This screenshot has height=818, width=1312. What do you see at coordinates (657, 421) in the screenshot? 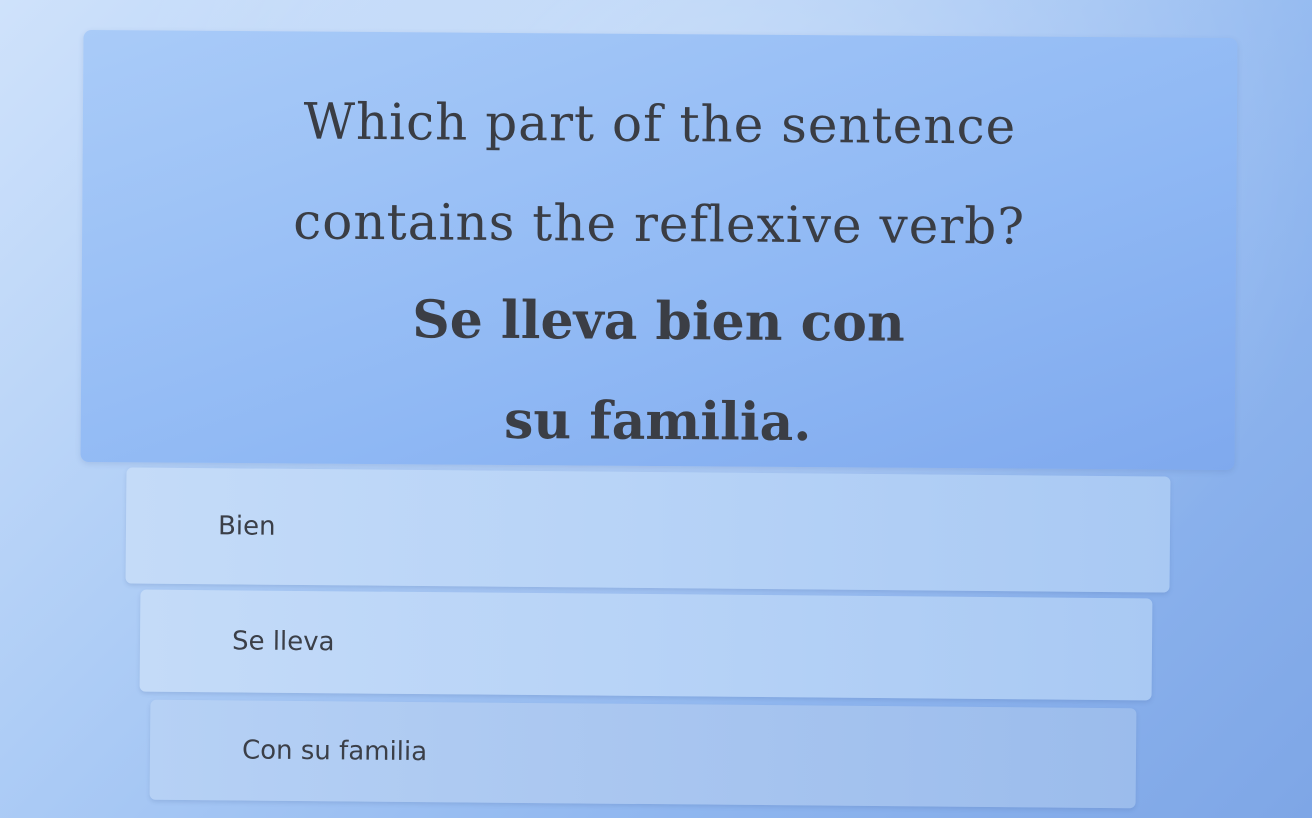
I see `sentence-line-2: su familia.` at bounding box center [657, 421].